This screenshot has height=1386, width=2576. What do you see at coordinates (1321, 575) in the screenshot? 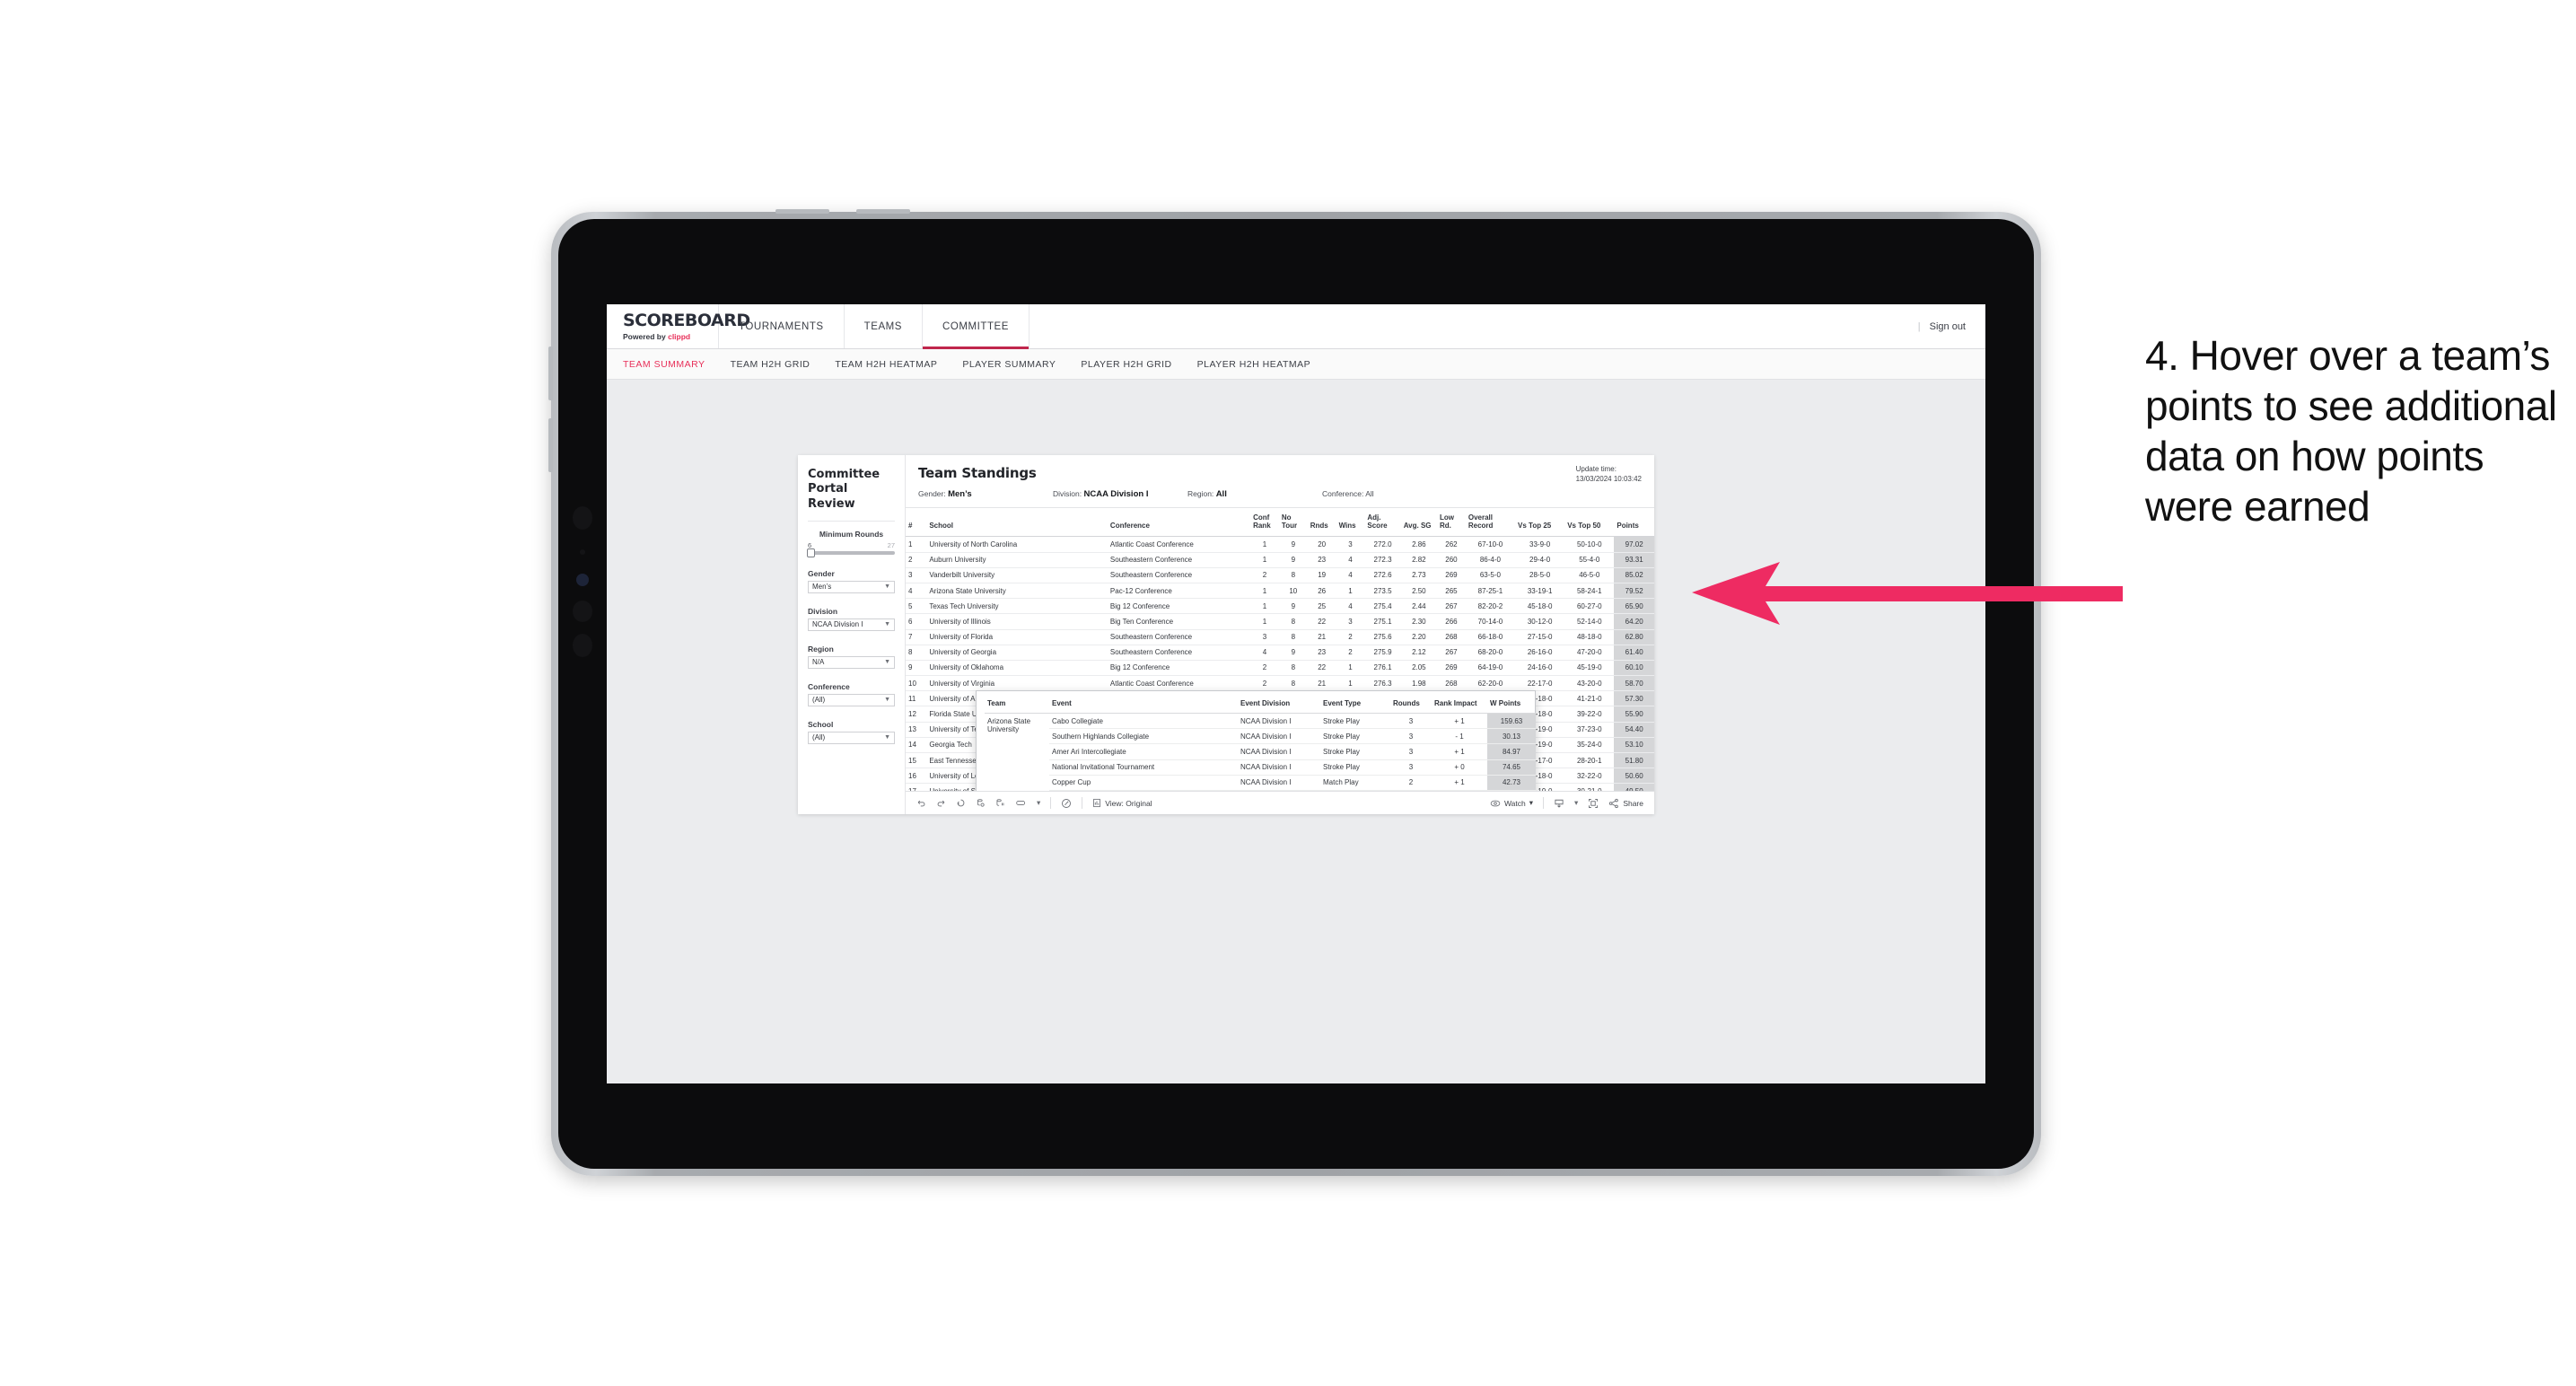
I see `cell-rnds: 19` at bounding box center [1321, 575].